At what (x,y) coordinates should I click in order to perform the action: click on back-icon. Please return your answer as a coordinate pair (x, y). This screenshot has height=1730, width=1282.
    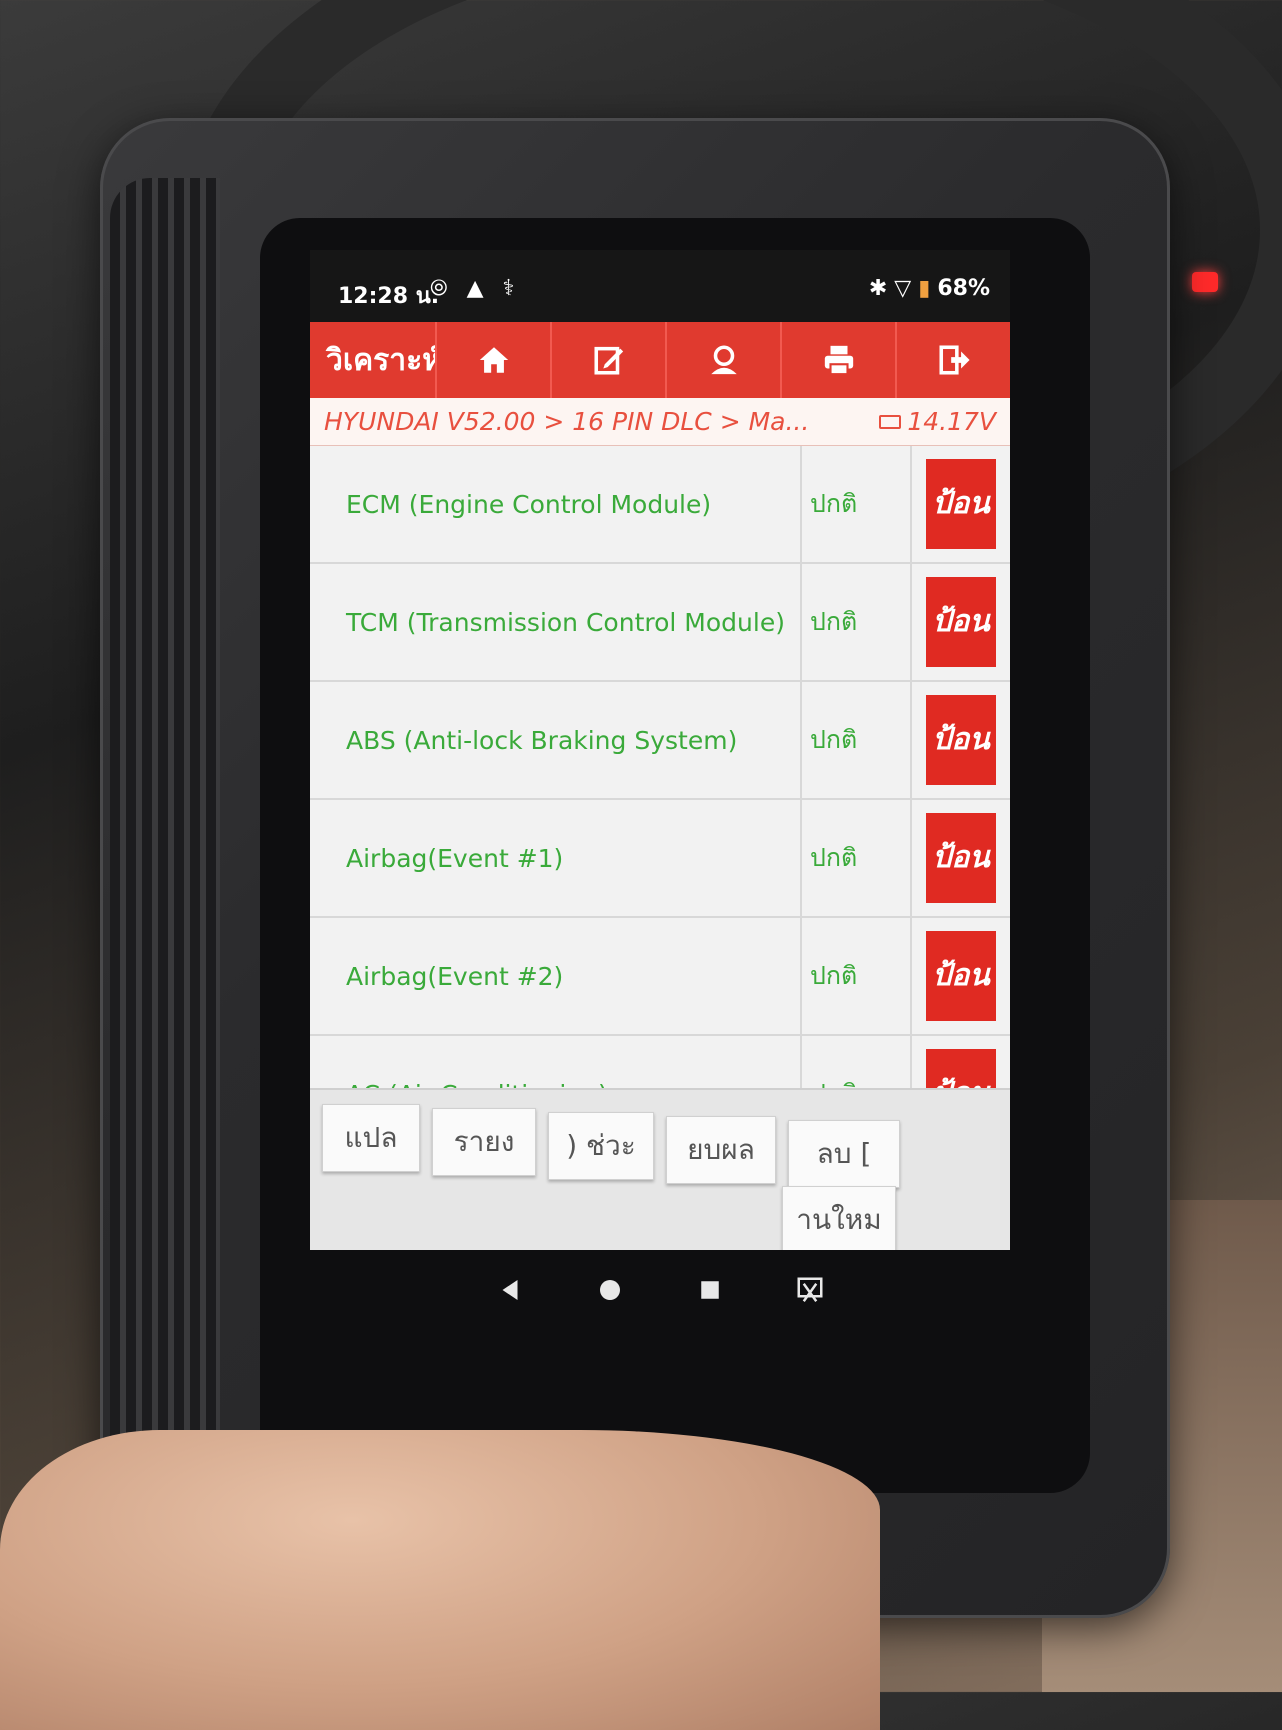
    Looking at the image, I should click on (510, 1290).